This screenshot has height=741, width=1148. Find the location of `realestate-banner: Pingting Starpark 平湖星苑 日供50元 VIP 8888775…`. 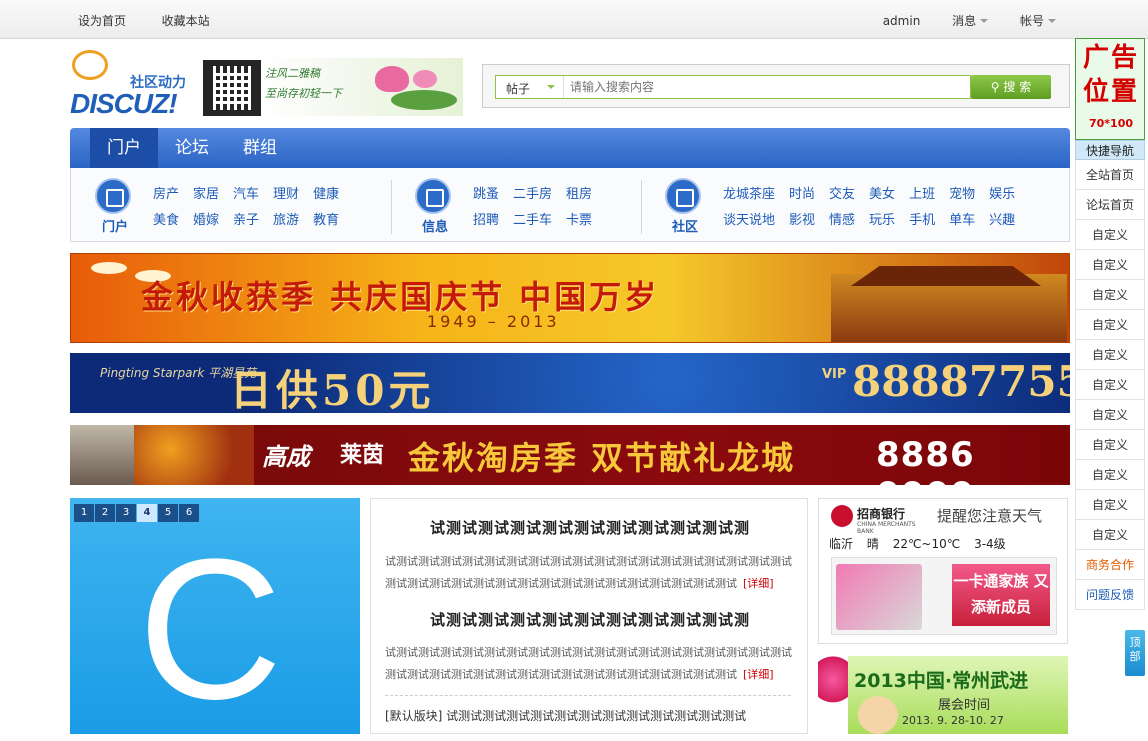

realestate-banner: Pingting Starpark 平湖星苑 日供50元 VIP 8888775… is located at coordinates (570, 383).